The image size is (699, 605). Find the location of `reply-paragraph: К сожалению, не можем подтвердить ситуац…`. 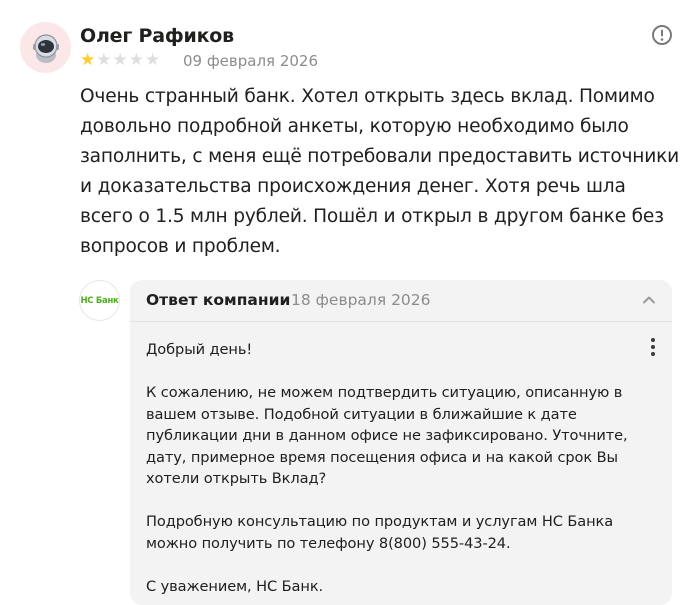

reply-paragraph: К сожалению, не можем подтвердить ситуац… is located at coordinates (387, 435).